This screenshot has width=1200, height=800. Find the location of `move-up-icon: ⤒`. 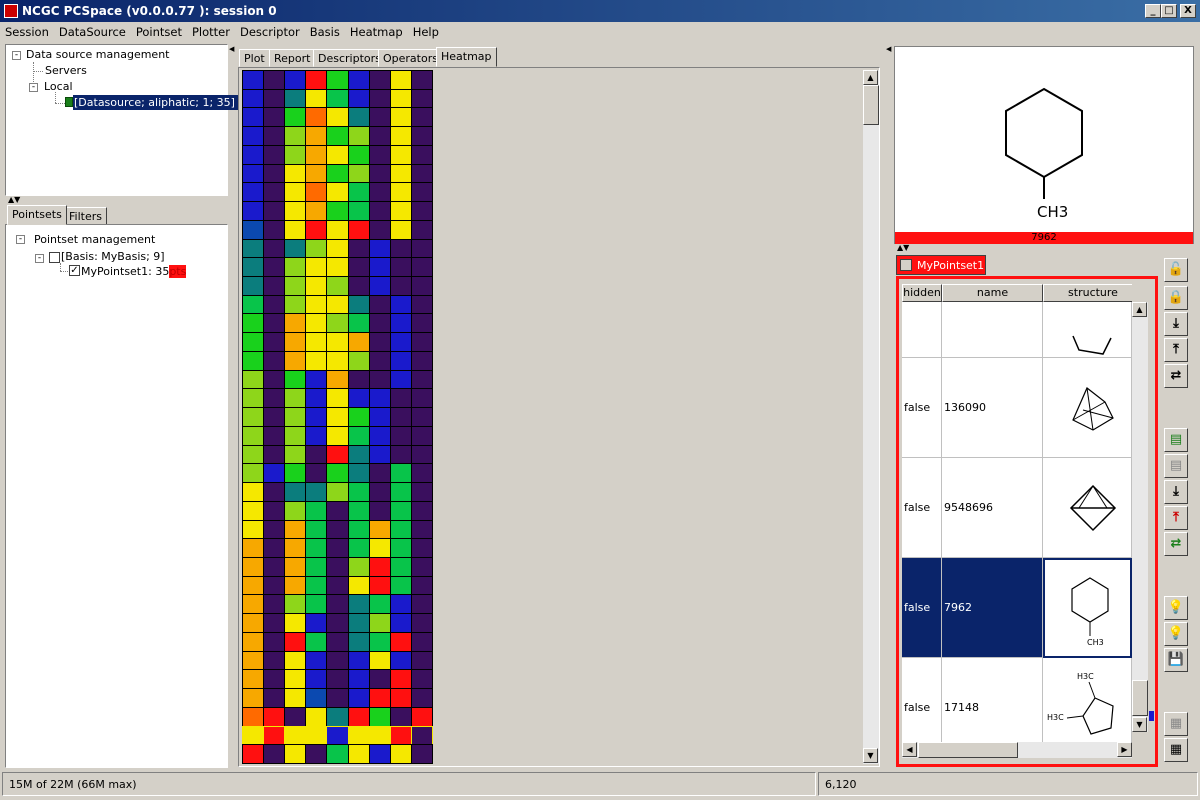

move-up-icon: ⤒ is located at coordinates (1176, 518).